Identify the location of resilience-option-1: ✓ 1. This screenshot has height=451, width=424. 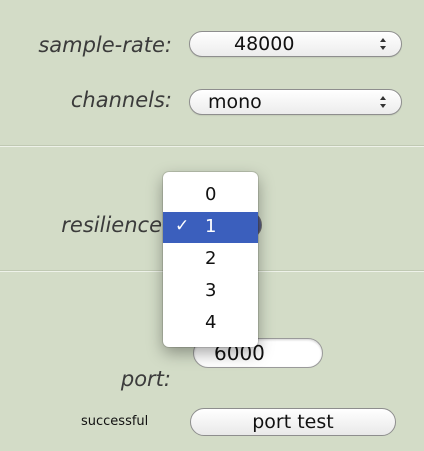
(210, 227).